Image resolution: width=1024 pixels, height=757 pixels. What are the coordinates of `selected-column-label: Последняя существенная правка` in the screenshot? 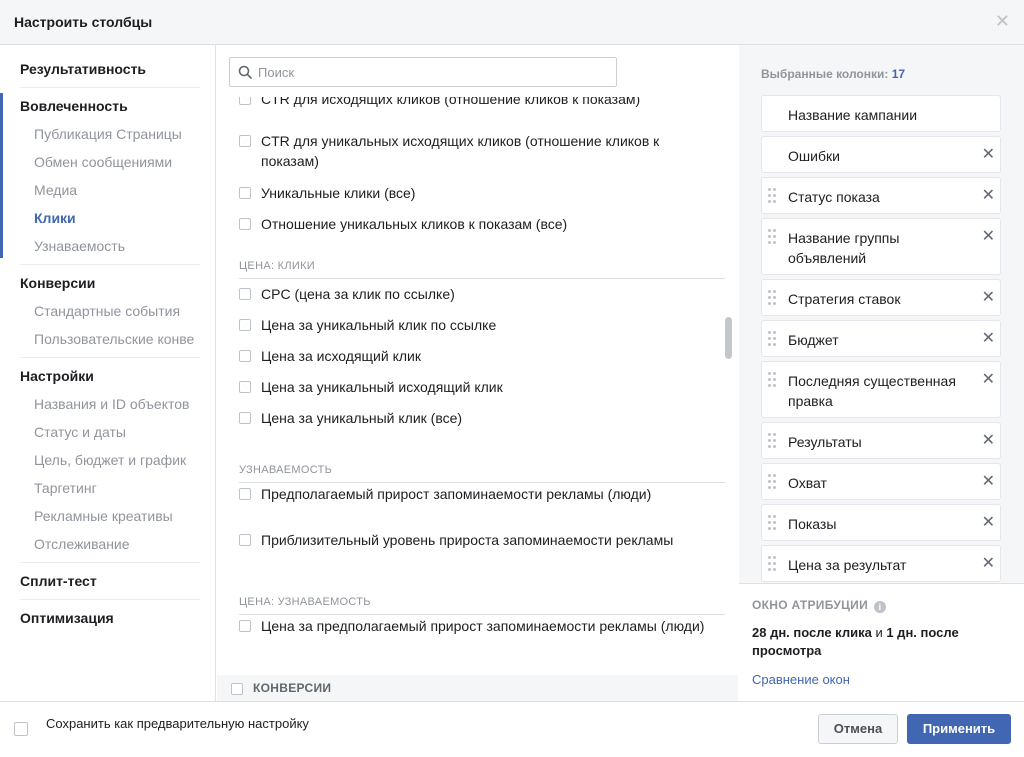 It's located at (872, 391).